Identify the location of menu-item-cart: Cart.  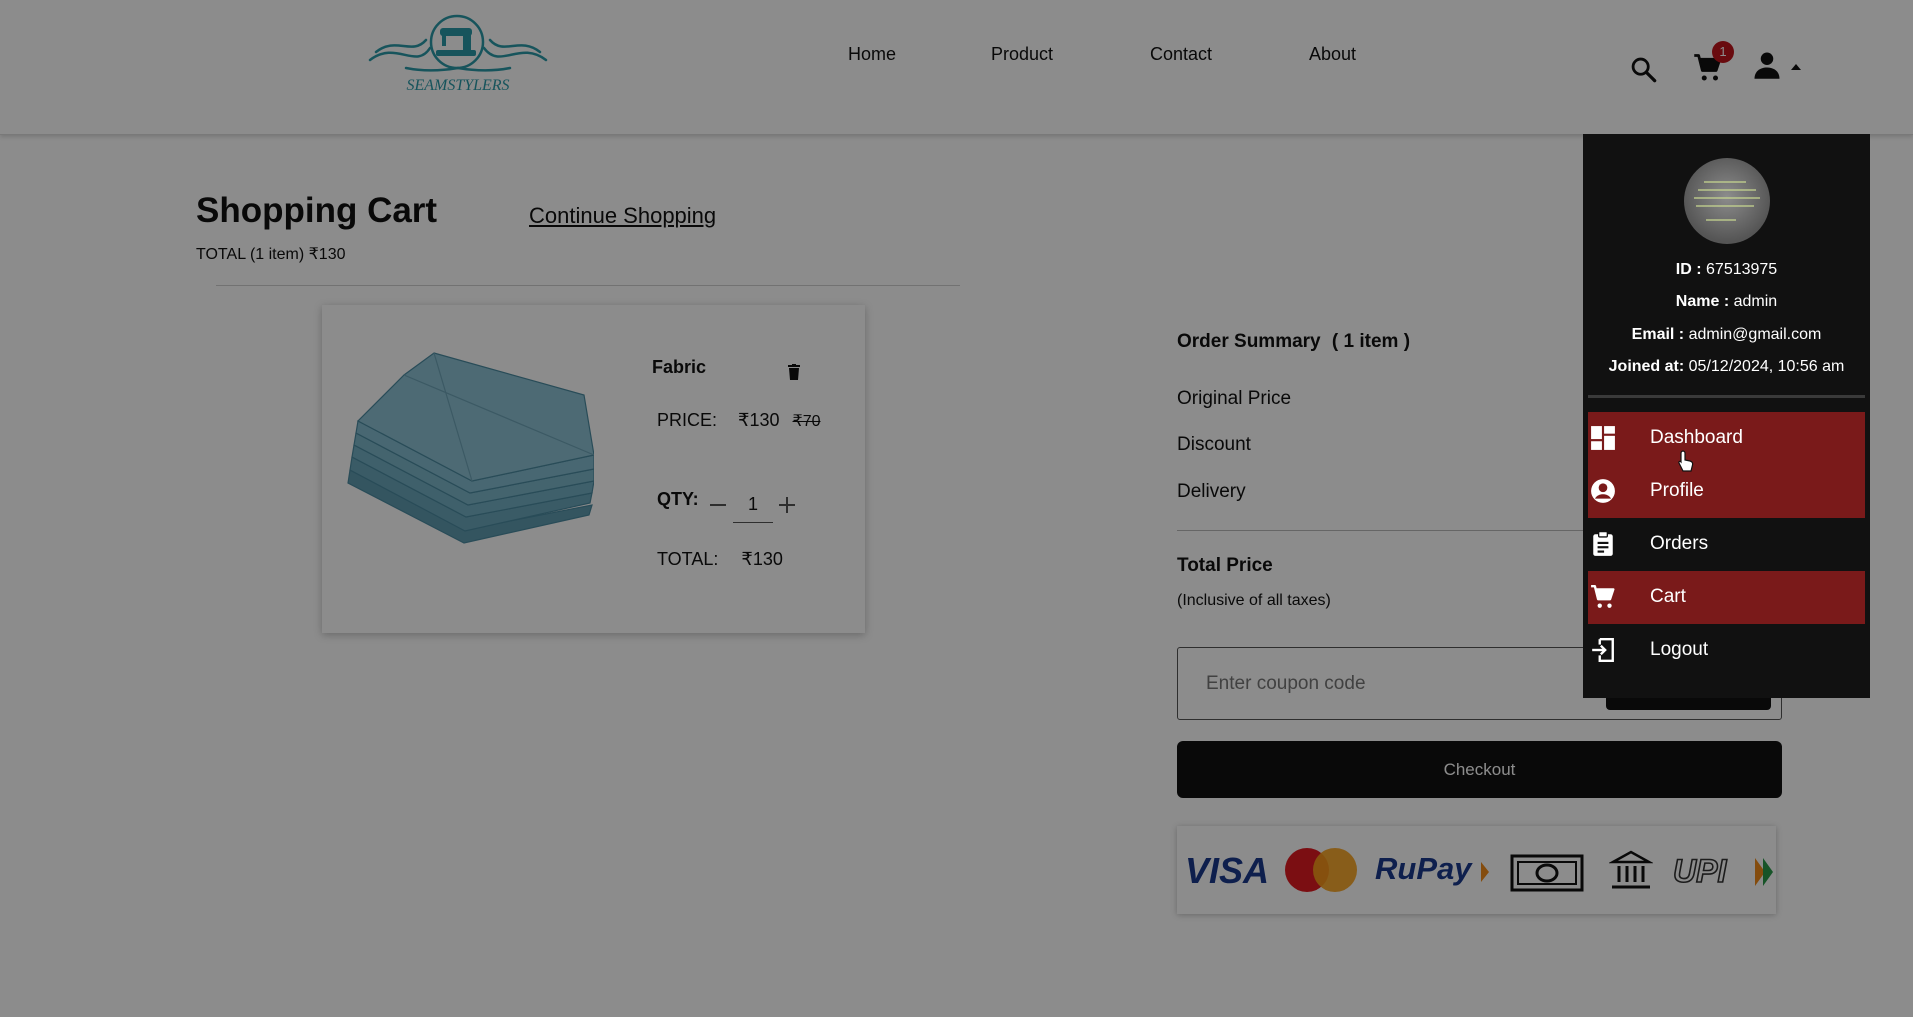
(1726, 597).